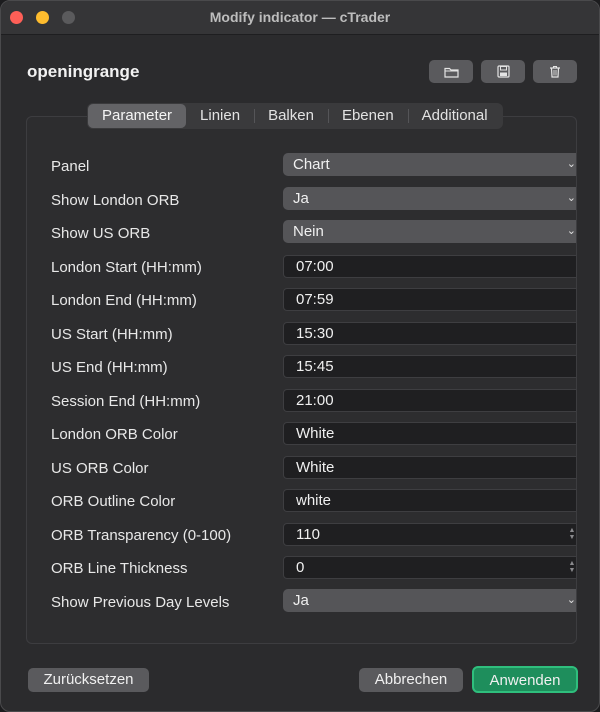 Image resolution: width=600 pixels, height=712 pixels. Describe the element at coordinates (302, 72) in the screenshot. I see `indicator-header: openingrange` at that location.